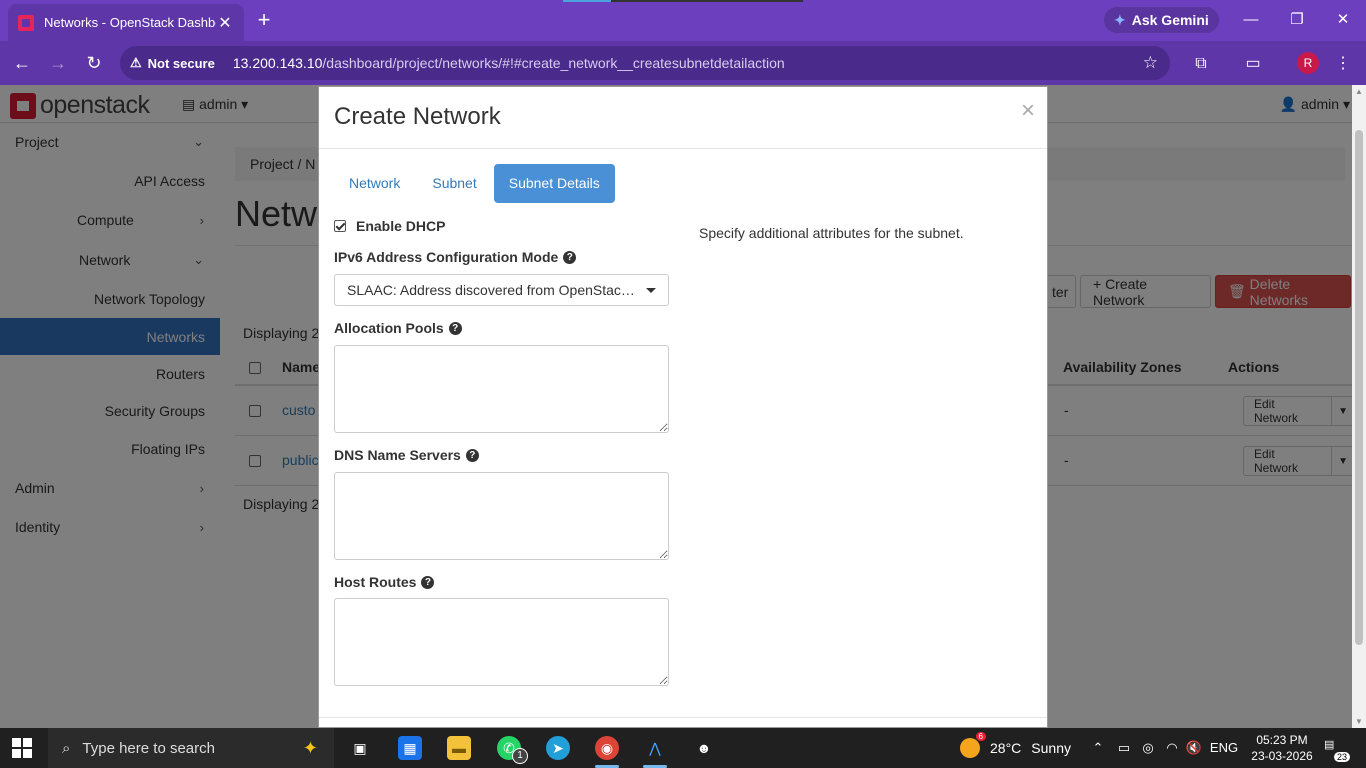 The image size is (1366, 768). What do you see at coordinates (1006, 748) in the screenshot?
I see `weather-temperature: 28°C` at bounding box center [1006, 748].